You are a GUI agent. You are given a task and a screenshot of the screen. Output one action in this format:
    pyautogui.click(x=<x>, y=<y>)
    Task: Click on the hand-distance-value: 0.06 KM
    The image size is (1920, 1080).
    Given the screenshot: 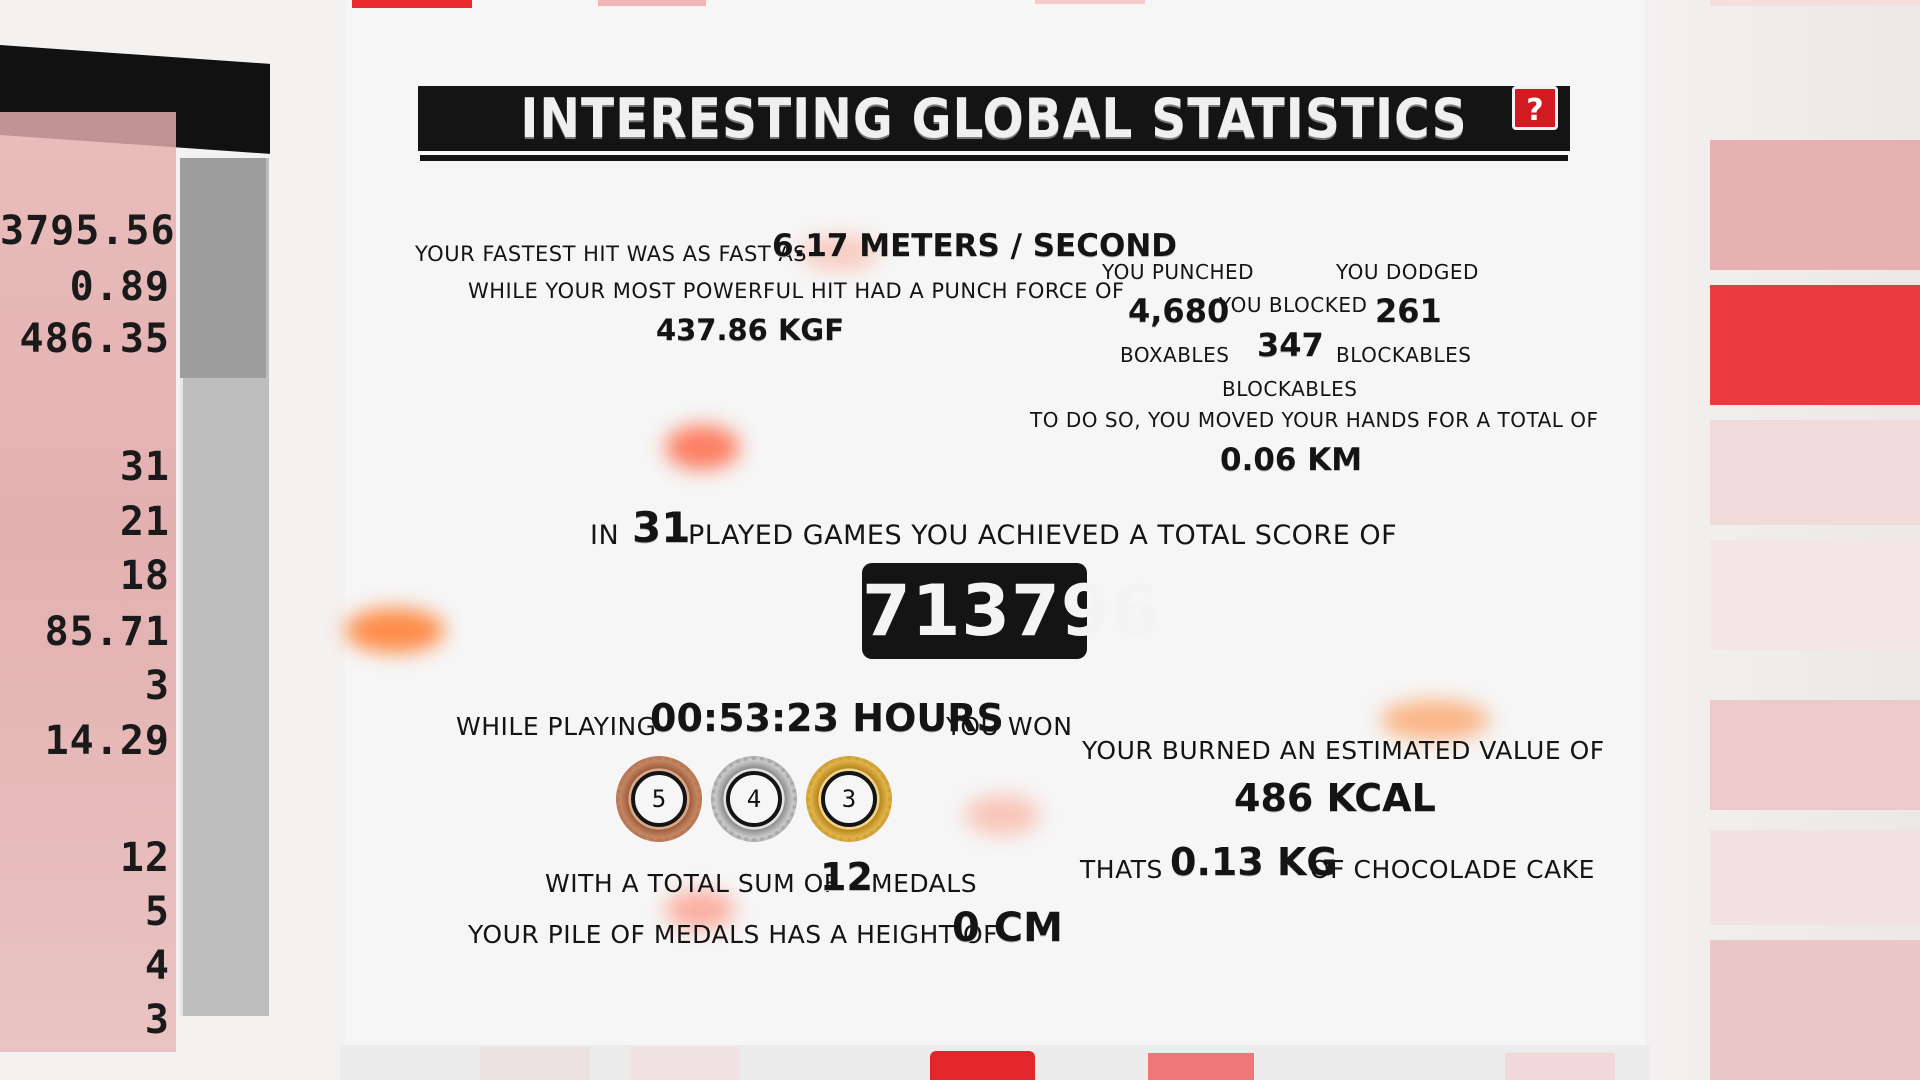 What is the action you would take?
    pyautogui.click(x=1291, y=460)
    